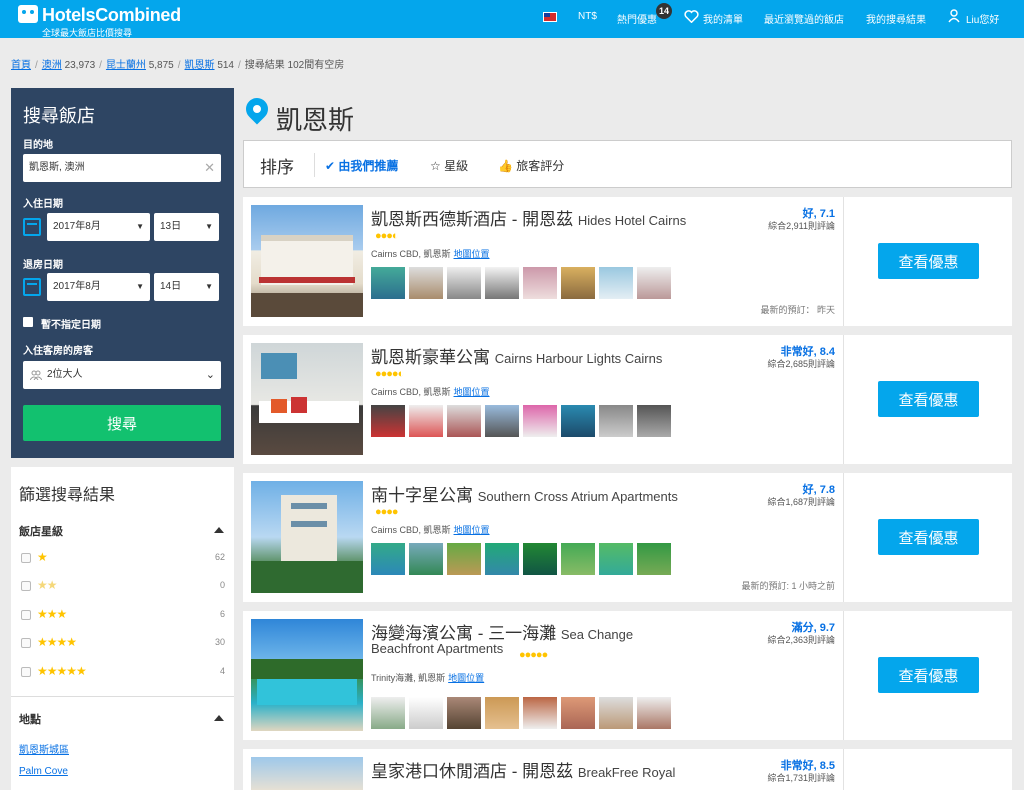 The height and width of the screenshot is (790, 1024). I want to click on checkout-day-select: 14日 ▼, so click(186, 287).